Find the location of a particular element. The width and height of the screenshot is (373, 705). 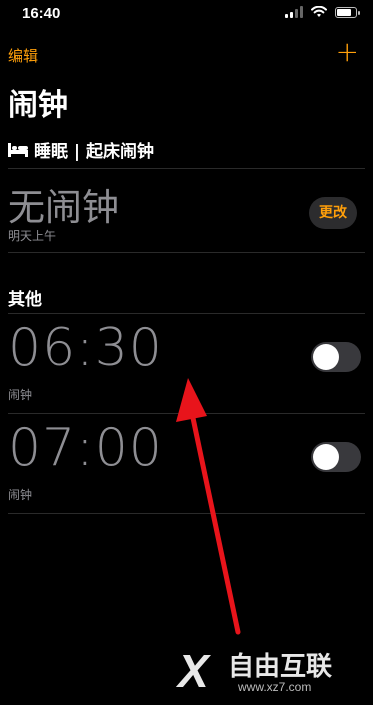

change-button: 更改 is located at coordinates (333, 213).